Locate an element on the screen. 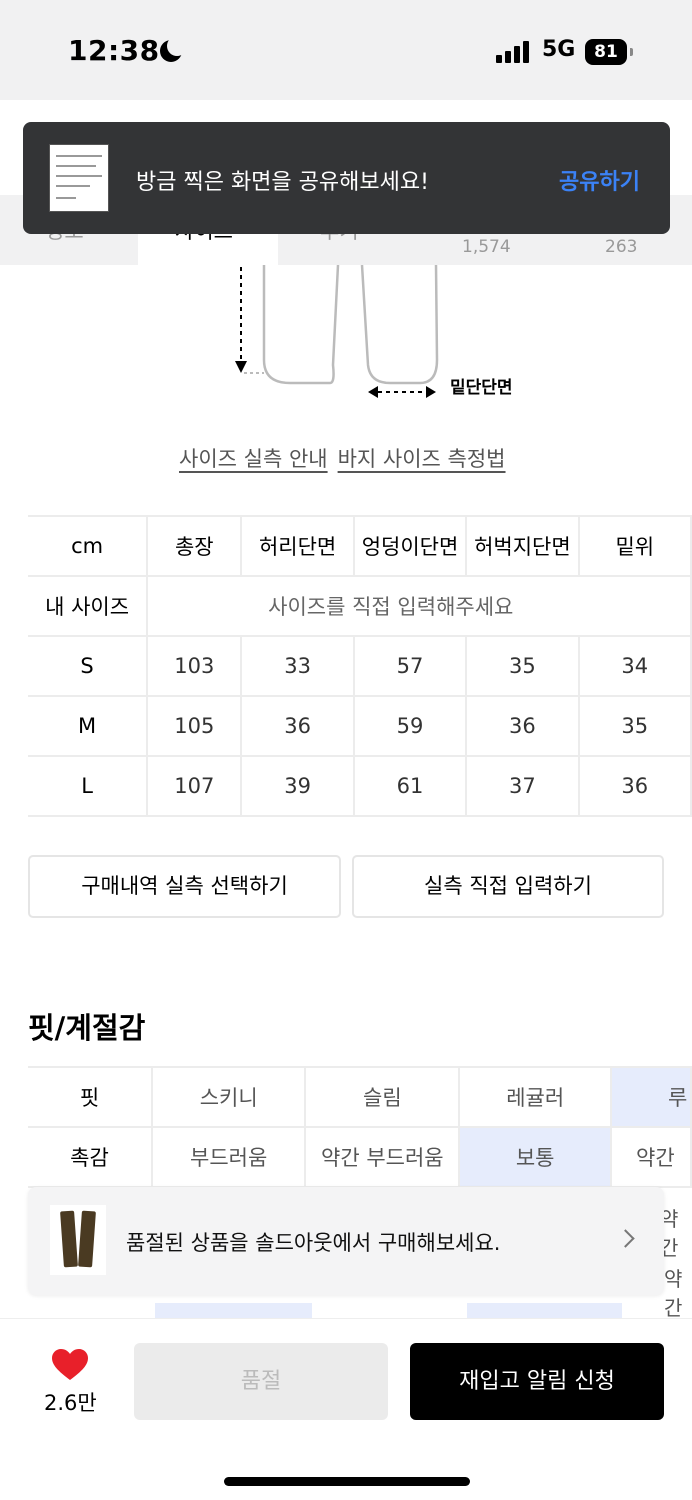 The height and width of the screenshot is (1500, 692). table-header-row: cm 총장 허리단면 엉덩이단면 허벅지단면 밑위 is located at coordinates (360, 546).